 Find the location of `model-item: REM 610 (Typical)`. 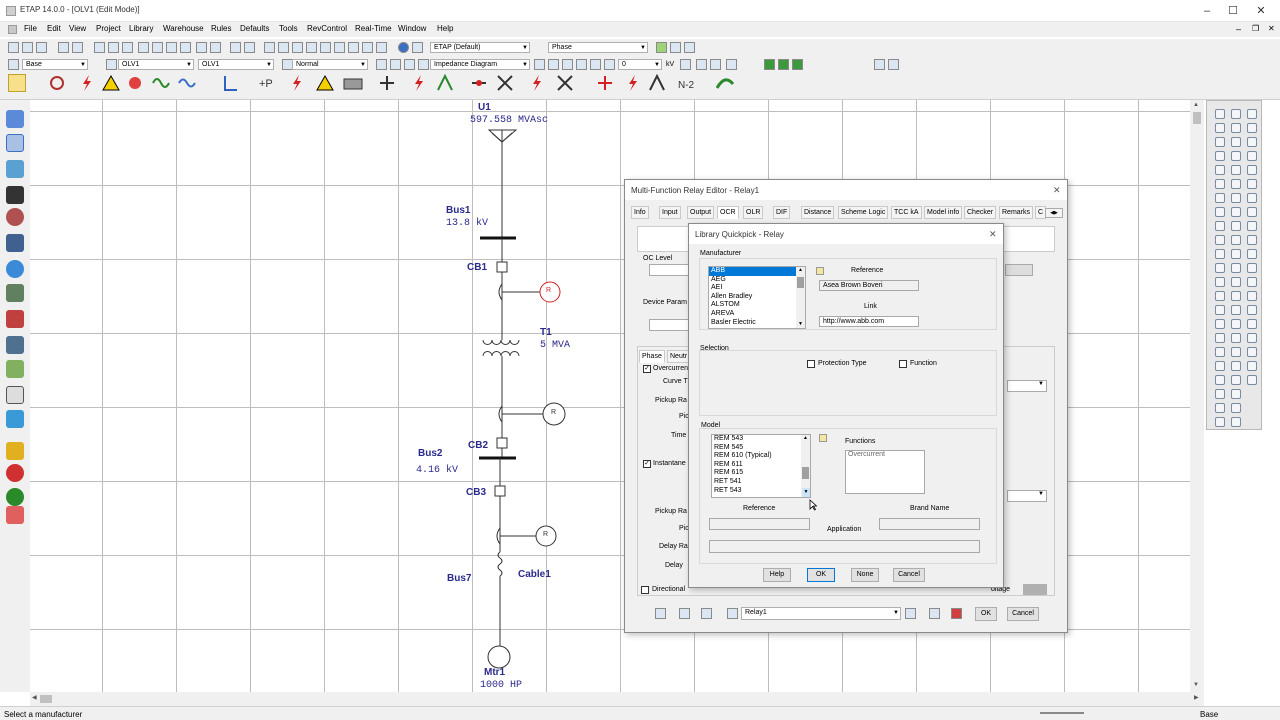

model-item: REM 610 (Typical) is located at coordinates (761, 456).